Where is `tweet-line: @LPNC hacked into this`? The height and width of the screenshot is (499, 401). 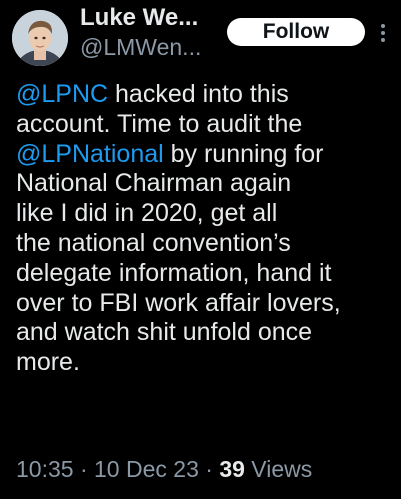
tweet-line: @LPNC hacked into this is located at coordinates (206, 95).